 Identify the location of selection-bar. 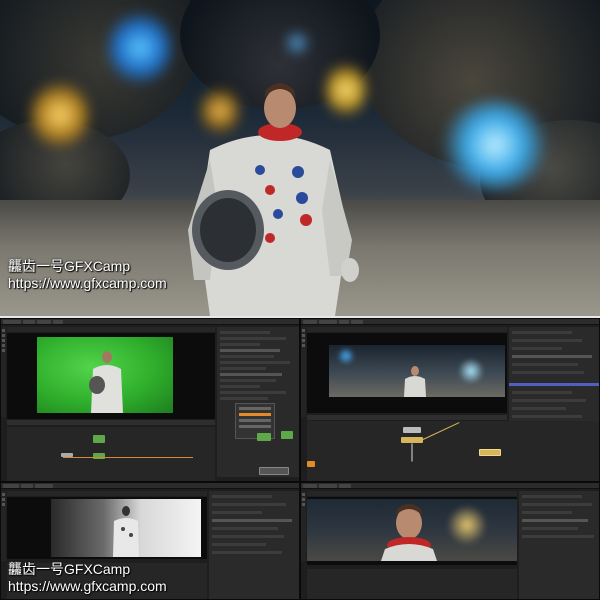
(554, 384).